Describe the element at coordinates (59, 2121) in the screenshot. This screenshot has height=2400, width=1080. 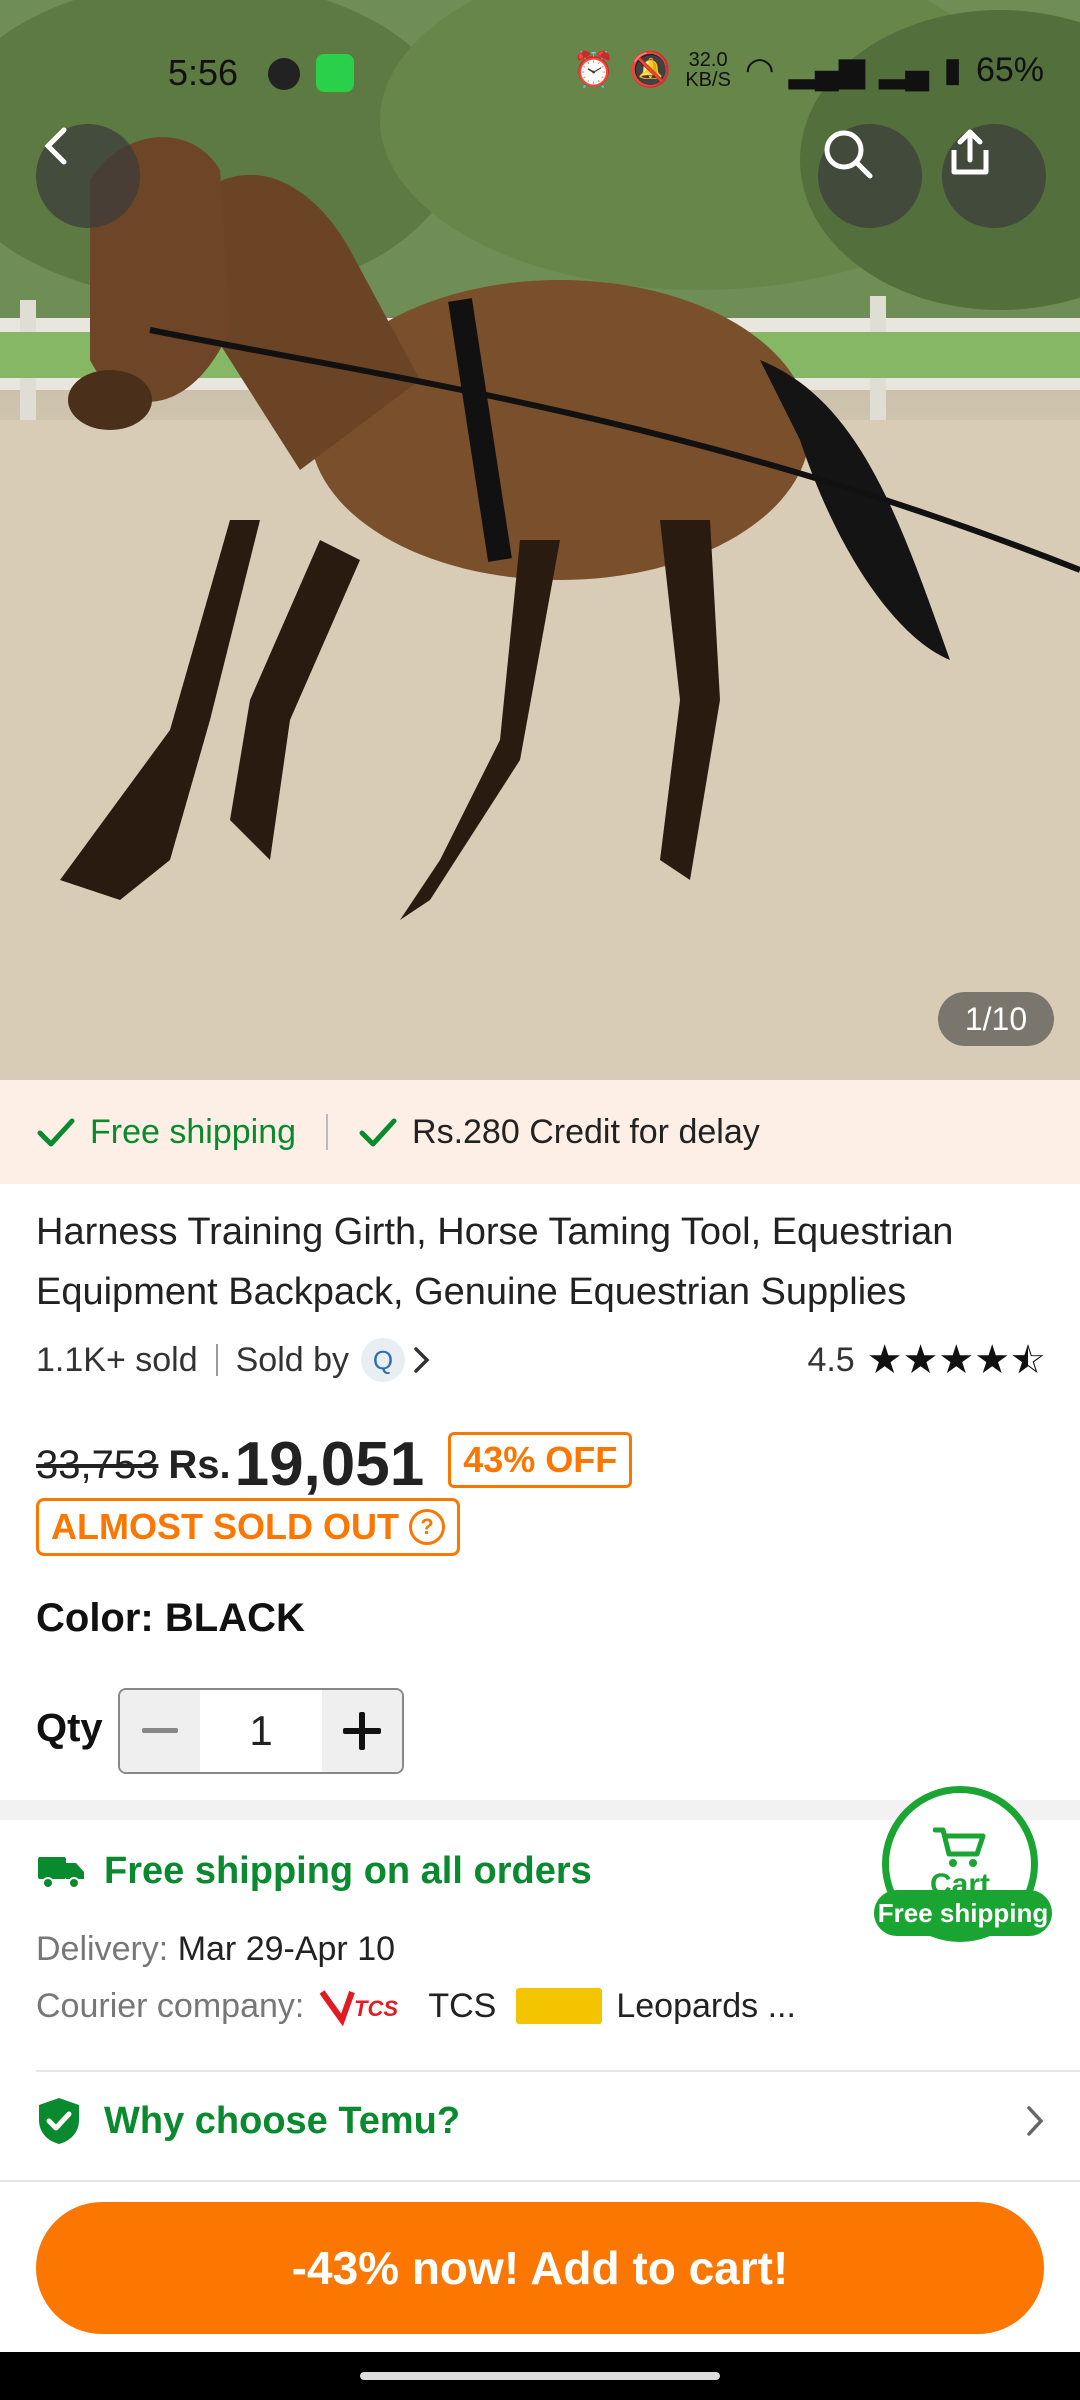
I see `shield-check-icon` at that location.